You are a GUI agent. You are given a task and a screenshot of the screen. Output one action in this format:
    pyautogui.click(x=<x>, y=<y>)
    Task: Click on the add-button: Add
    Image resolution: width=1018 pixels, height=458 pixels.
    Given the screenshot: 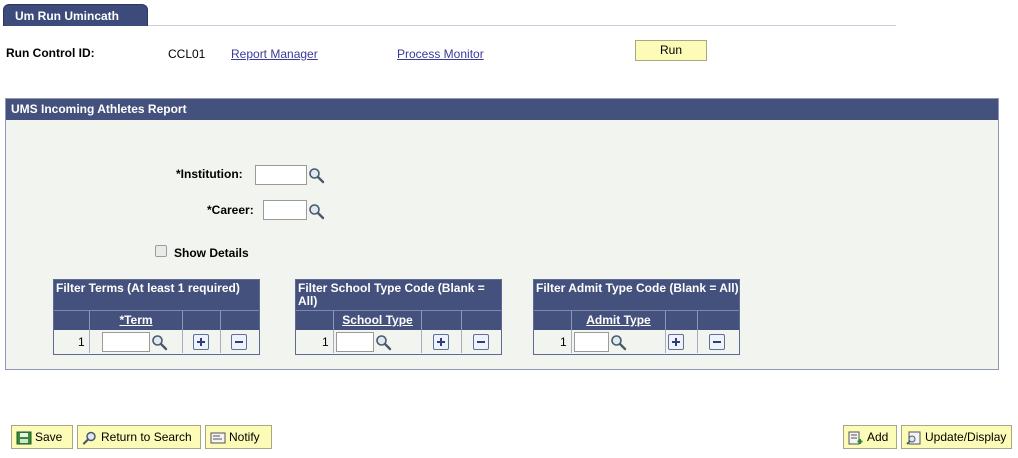 What is the action you would take?
    pyautogui.click(x=870, y=437)
    